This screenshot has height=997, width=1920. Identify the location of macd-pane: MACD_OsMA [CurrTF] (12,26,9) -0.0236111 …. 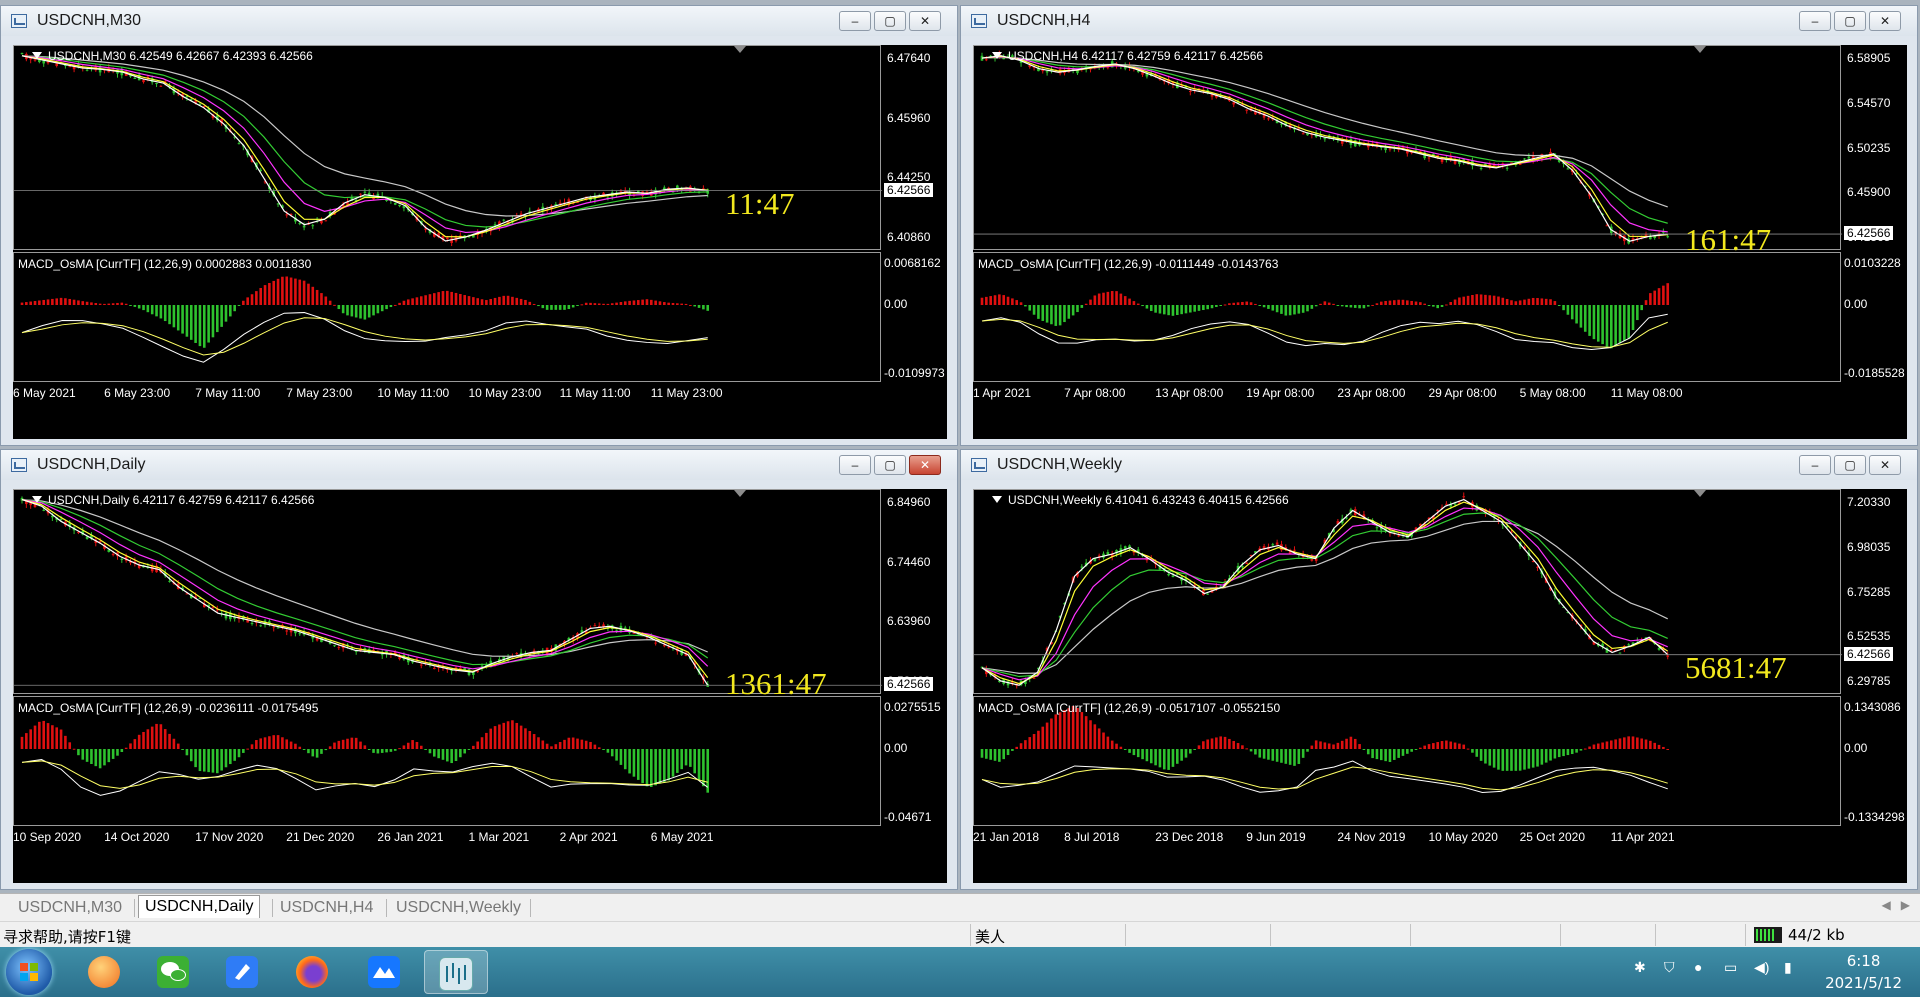
(447, 761).